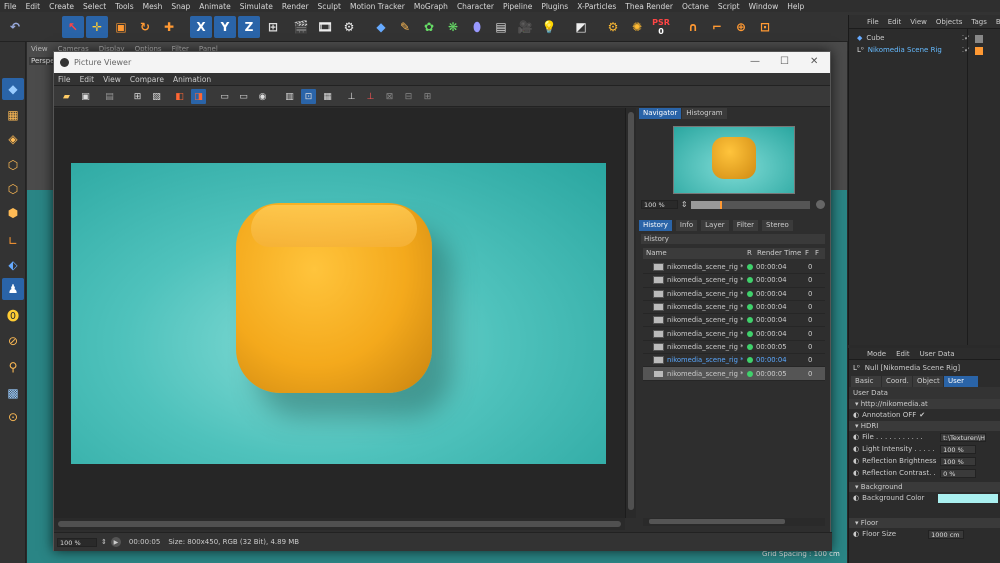 The height and width of the screenshot is (563, 1000). What do you see at coordinates (109, 96) in the screenshot?
I see `copy-icon: ▤` at bounding box center [109, 96].